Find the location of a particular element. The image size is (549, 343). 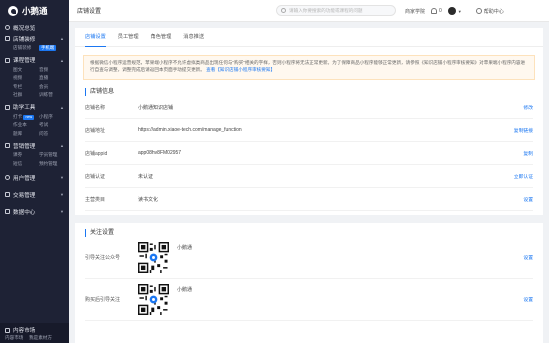

shop-appid-row: 店铺appid app08hv8FM02957 复制 is located at coordinates (309, 153).